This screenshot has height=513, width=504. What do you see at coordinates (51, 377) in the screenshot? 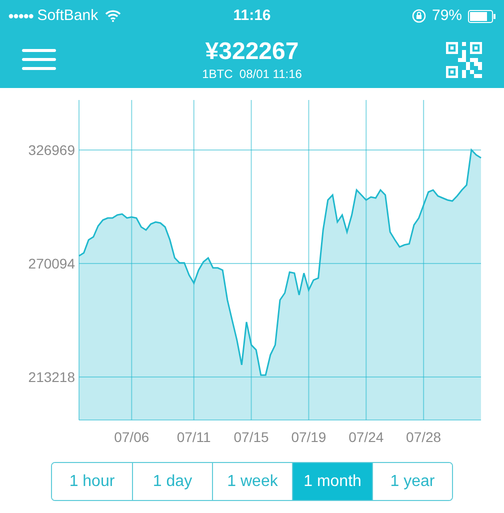
I see `y-axis-label: 213218` at bounding box center [51, 377].